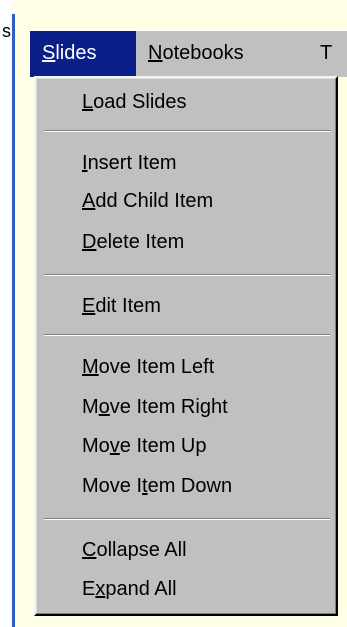 This screenshot has width=347, height=627. I want to click on menu-item-insert-item: Insert Item, so click(129, 163).